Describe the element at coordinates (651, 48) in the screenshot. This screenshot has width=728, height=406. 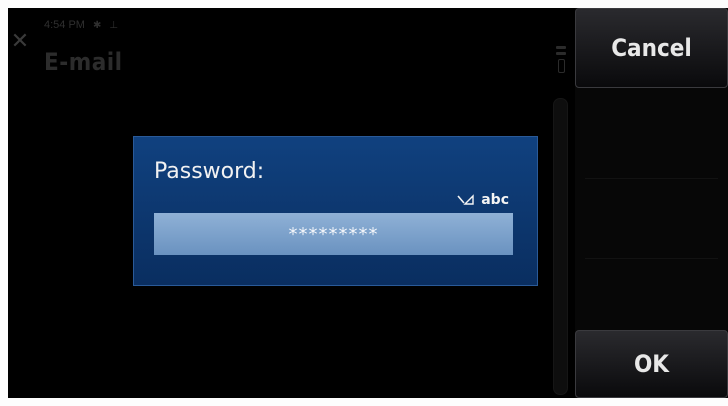
I see `cancel-button: Cancel` at that location.